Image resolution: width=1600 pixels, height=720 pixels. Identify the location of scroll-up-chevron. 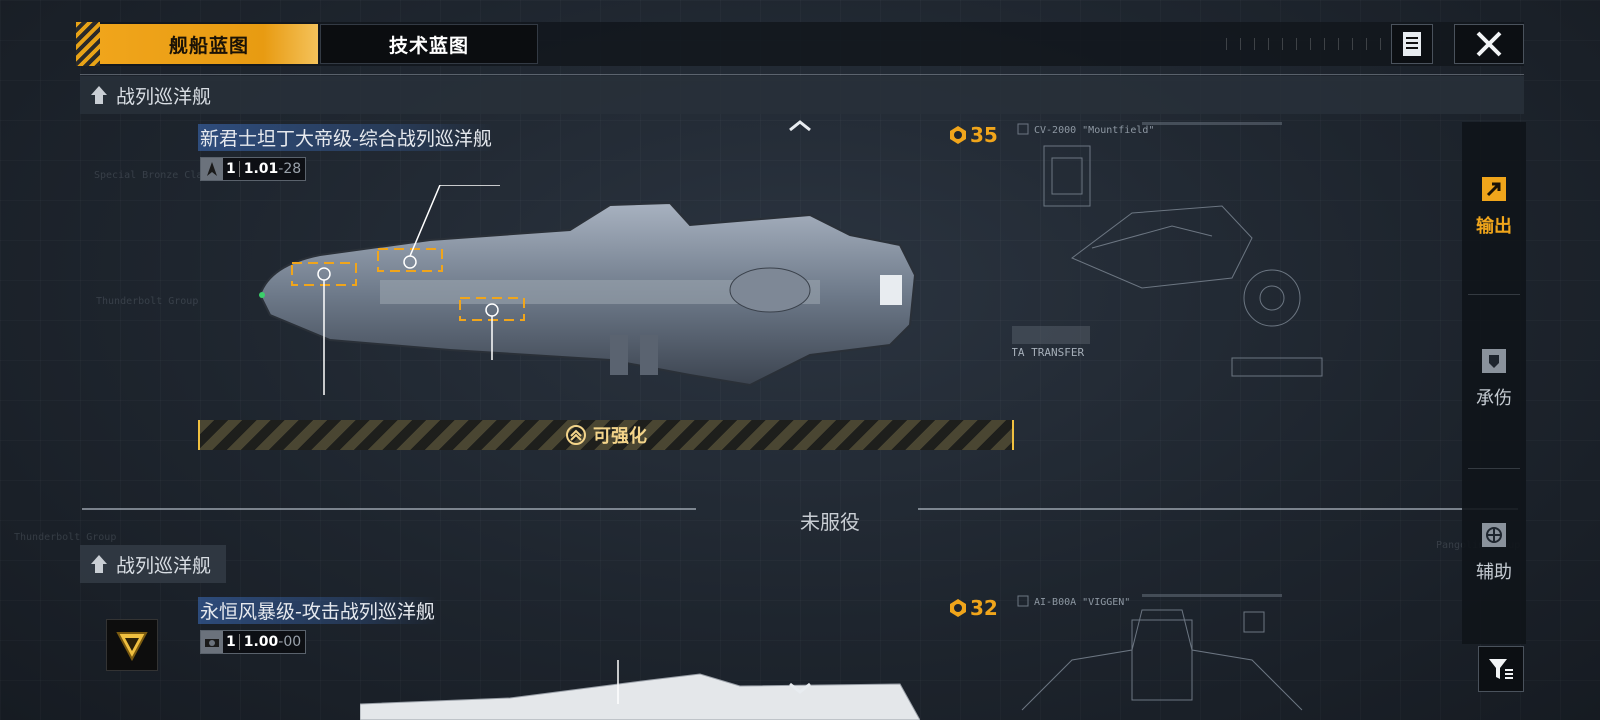
(800, 126).